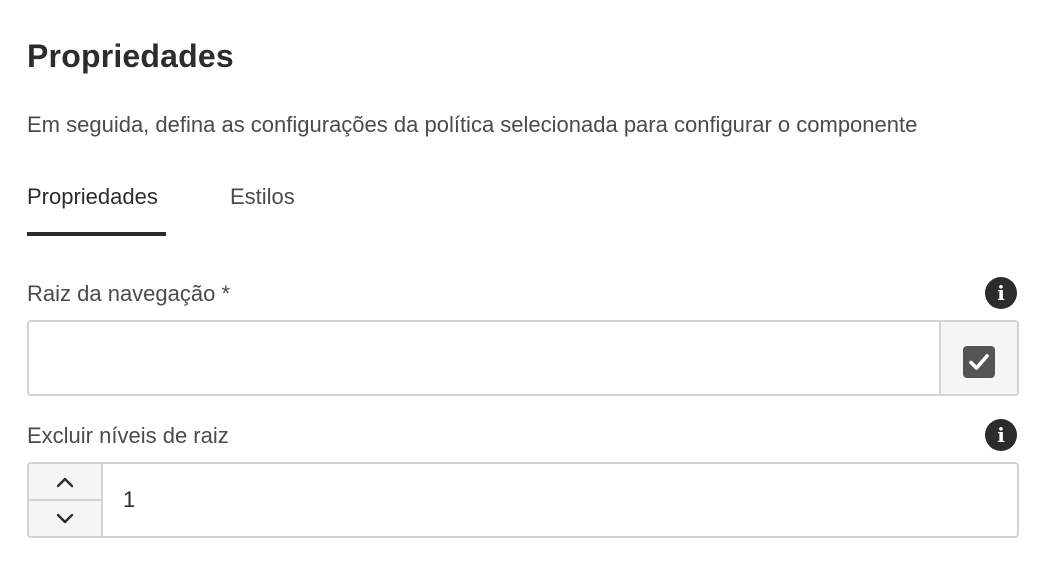 This screenshot has width=1048, height=568. I want to click on tab-list: Propriedades Estilos, so click(187, 210).